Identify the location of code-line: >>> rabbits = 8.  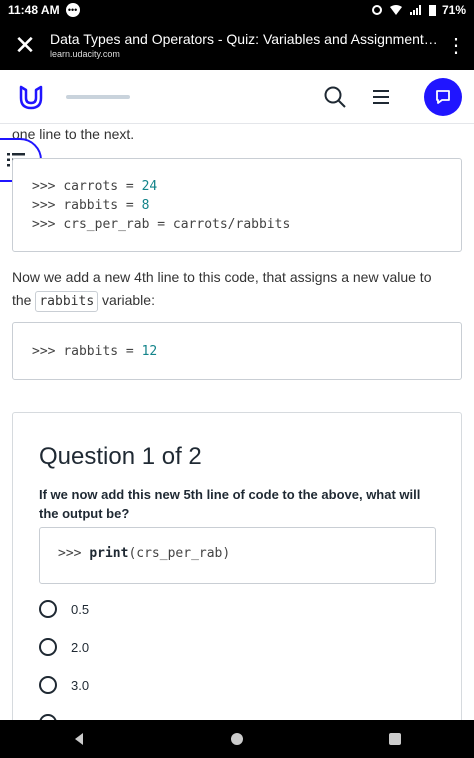
(91, 205).